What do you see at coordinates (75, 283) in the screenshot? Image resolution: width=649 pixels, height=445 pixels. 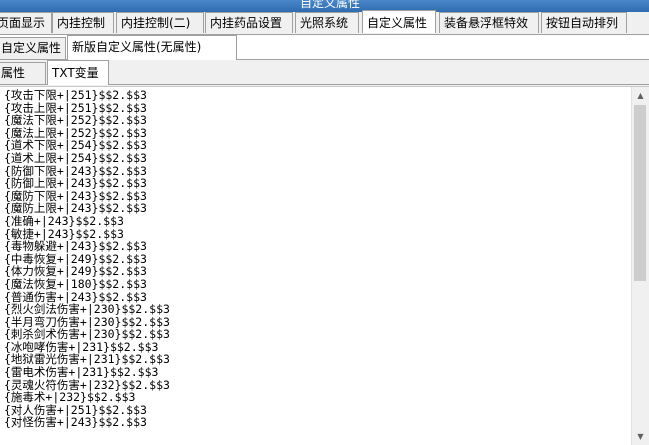 I see `text-line: {魔法恢复+|180}$$2.$$3` at bounding box center [75, 283].